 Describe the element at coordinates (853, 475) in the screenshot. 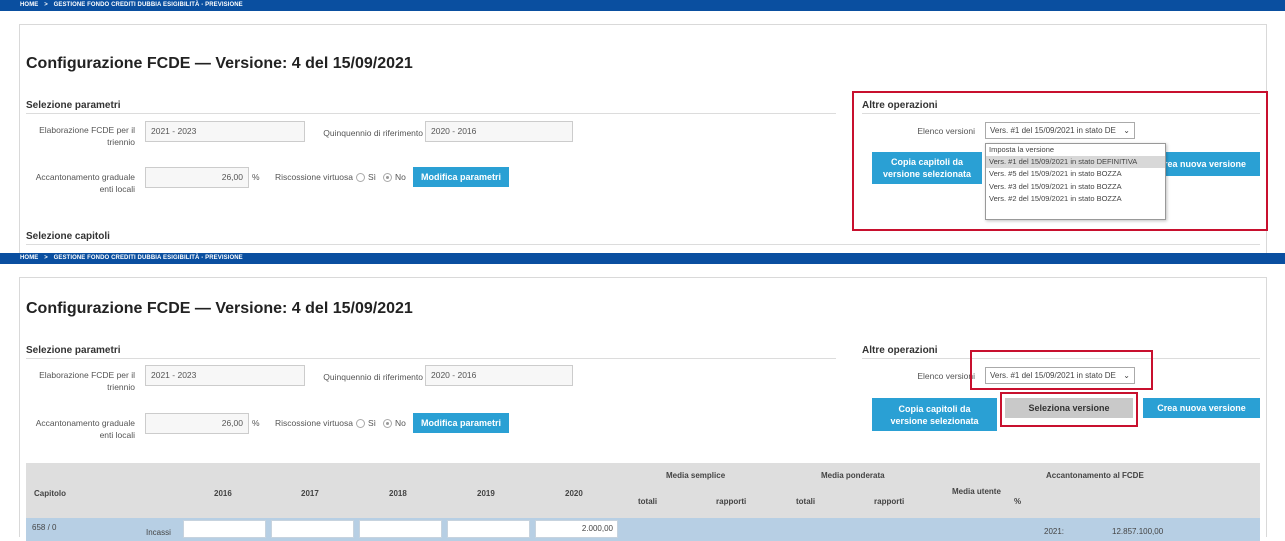

I see `col-media-ponderata: Media ponderata` at that location.